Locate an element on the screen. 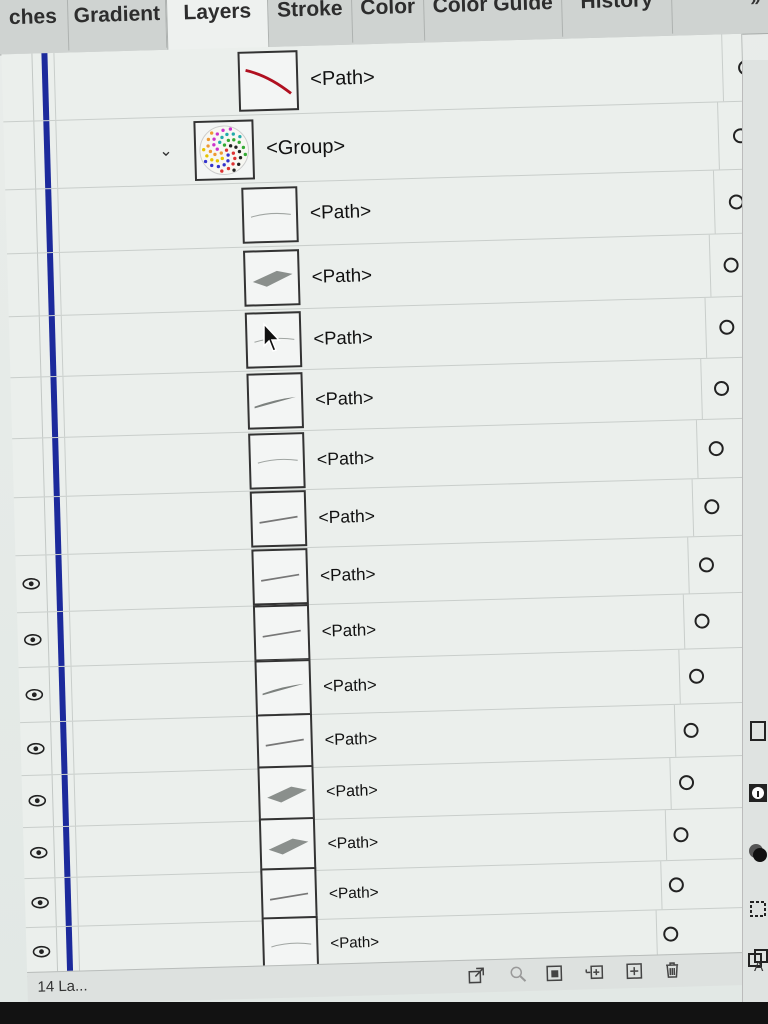 The image size is (768, 1024). new-sublayer-icon is located at coordinates (594, 972).